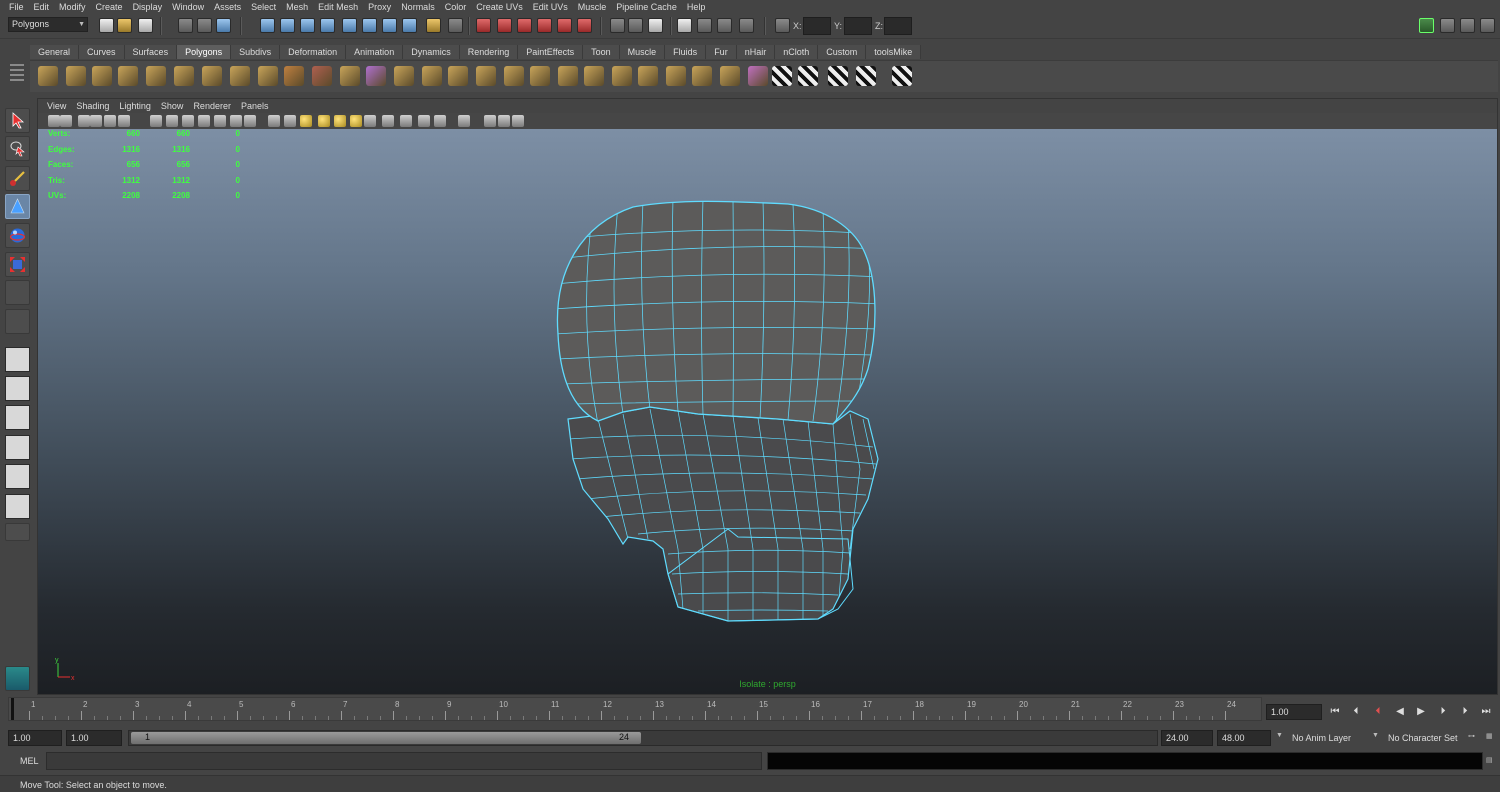  I want to click on shelf-tab-ncloth: nCloth, so click(797, 52).